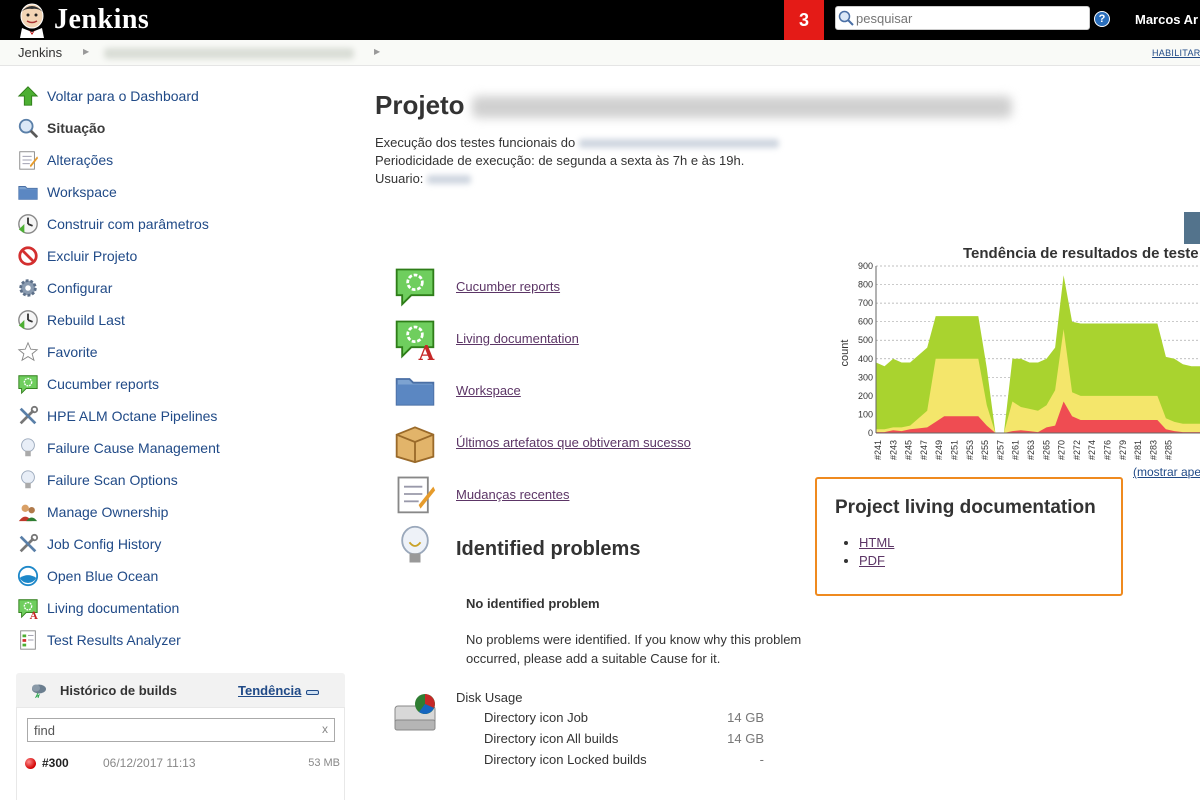 The image size is (1200, 800). What do you see at coordinates (181, 192) in the screenshot?
I see `sidebar-item: Workspace` at bounding box center [181, 192].